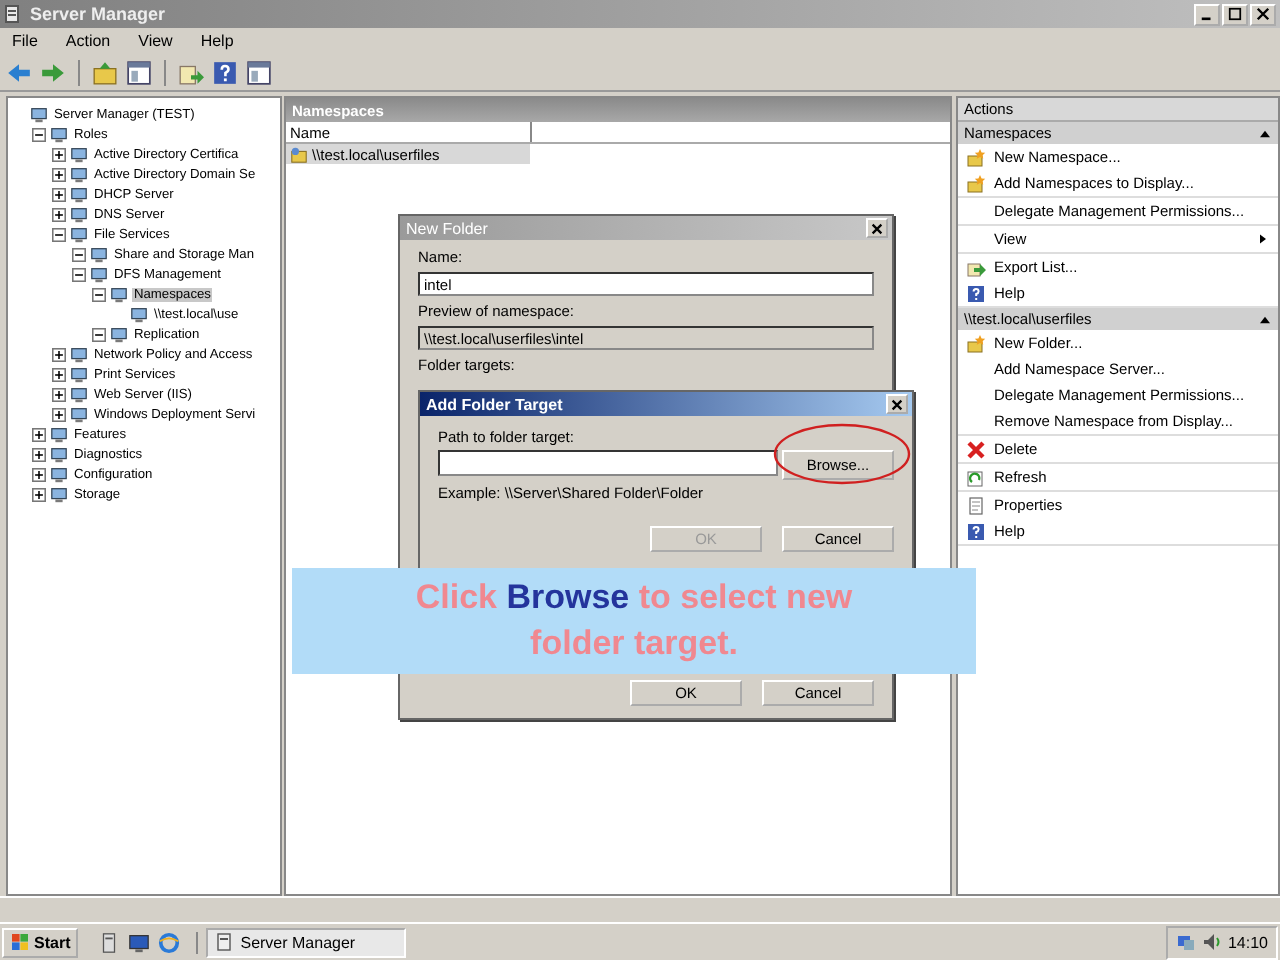 The width and height of the screenshot is (1280, 960). I want to click on refresh-icon, so click(976, 477).